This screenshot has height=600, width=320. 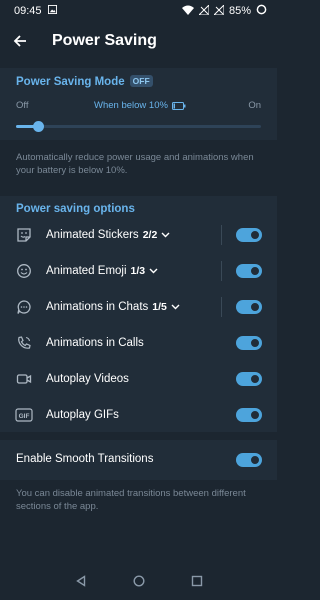 I want to click on video-icon, so click(x=24, y=379).